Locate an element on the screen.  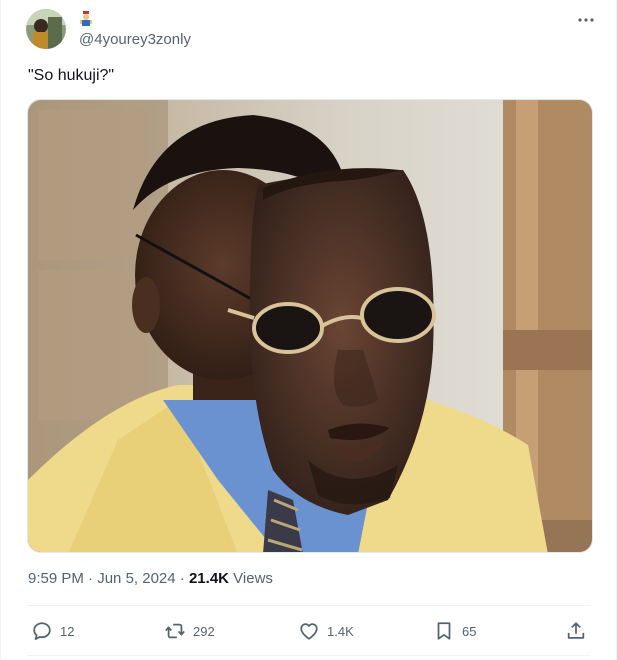
tweet-date: Jun 5, 2024 is located at coordinates (136, 578).